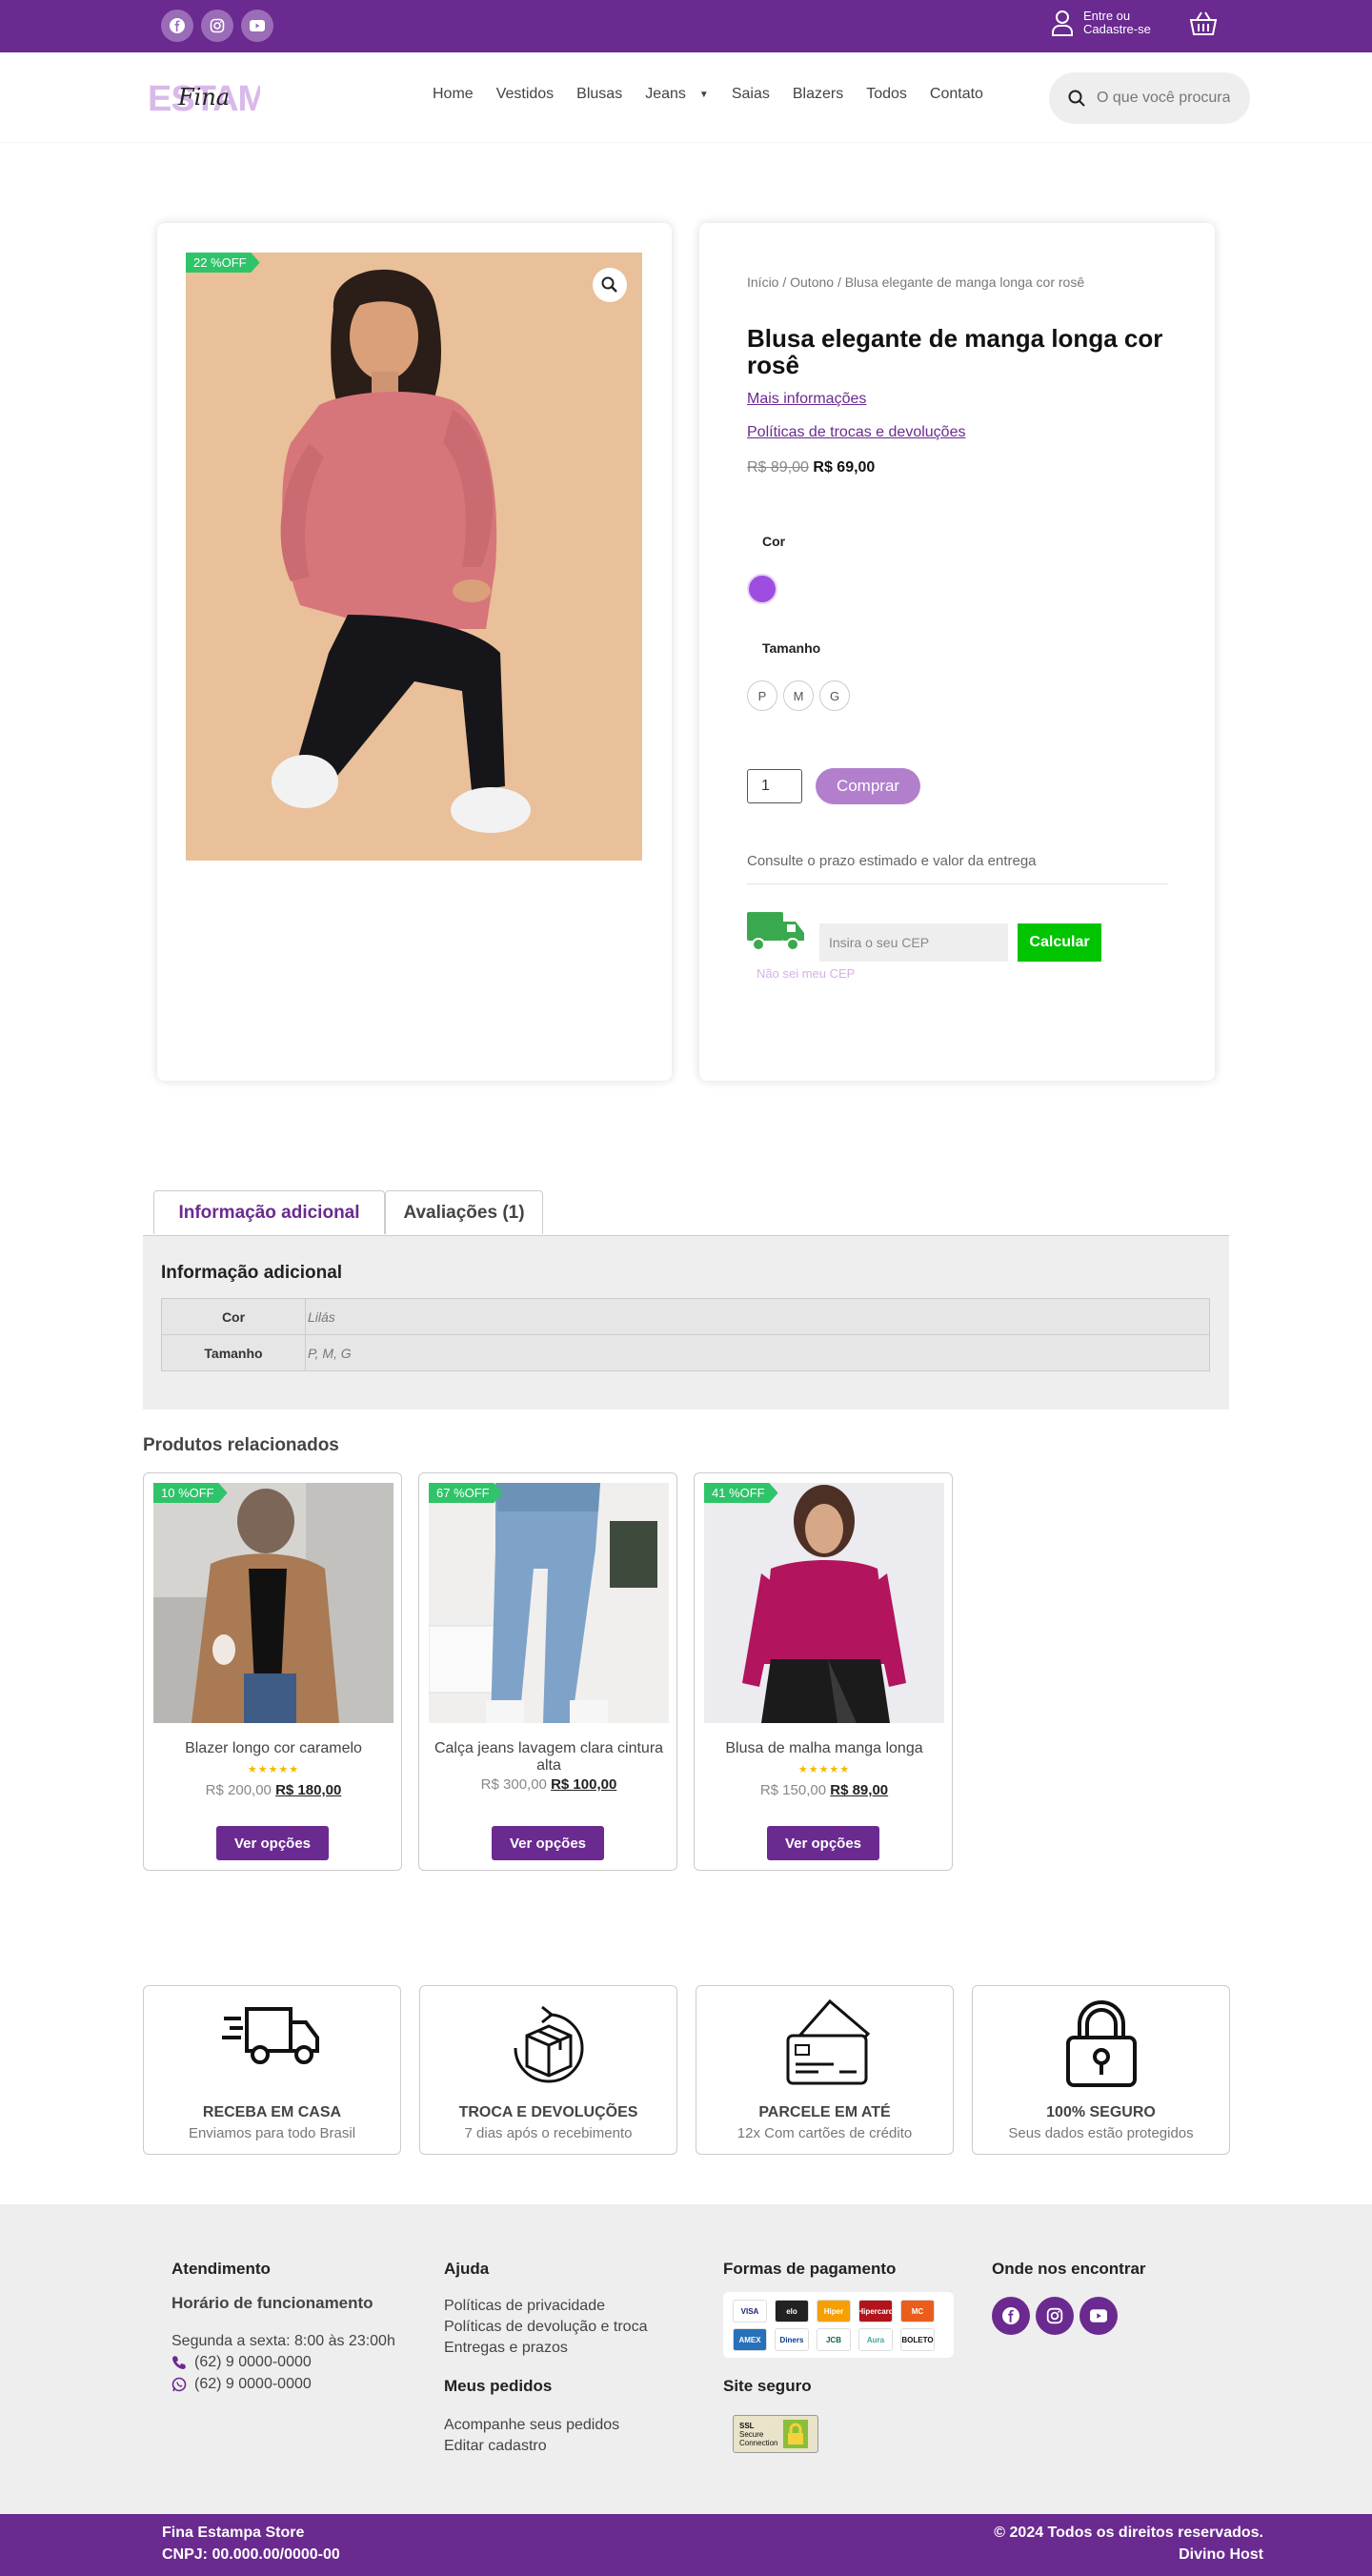  What do you see at coordinates (762, 695) in the screenshot?
I see `size-option-p: P` at bounding box center [762, 695].